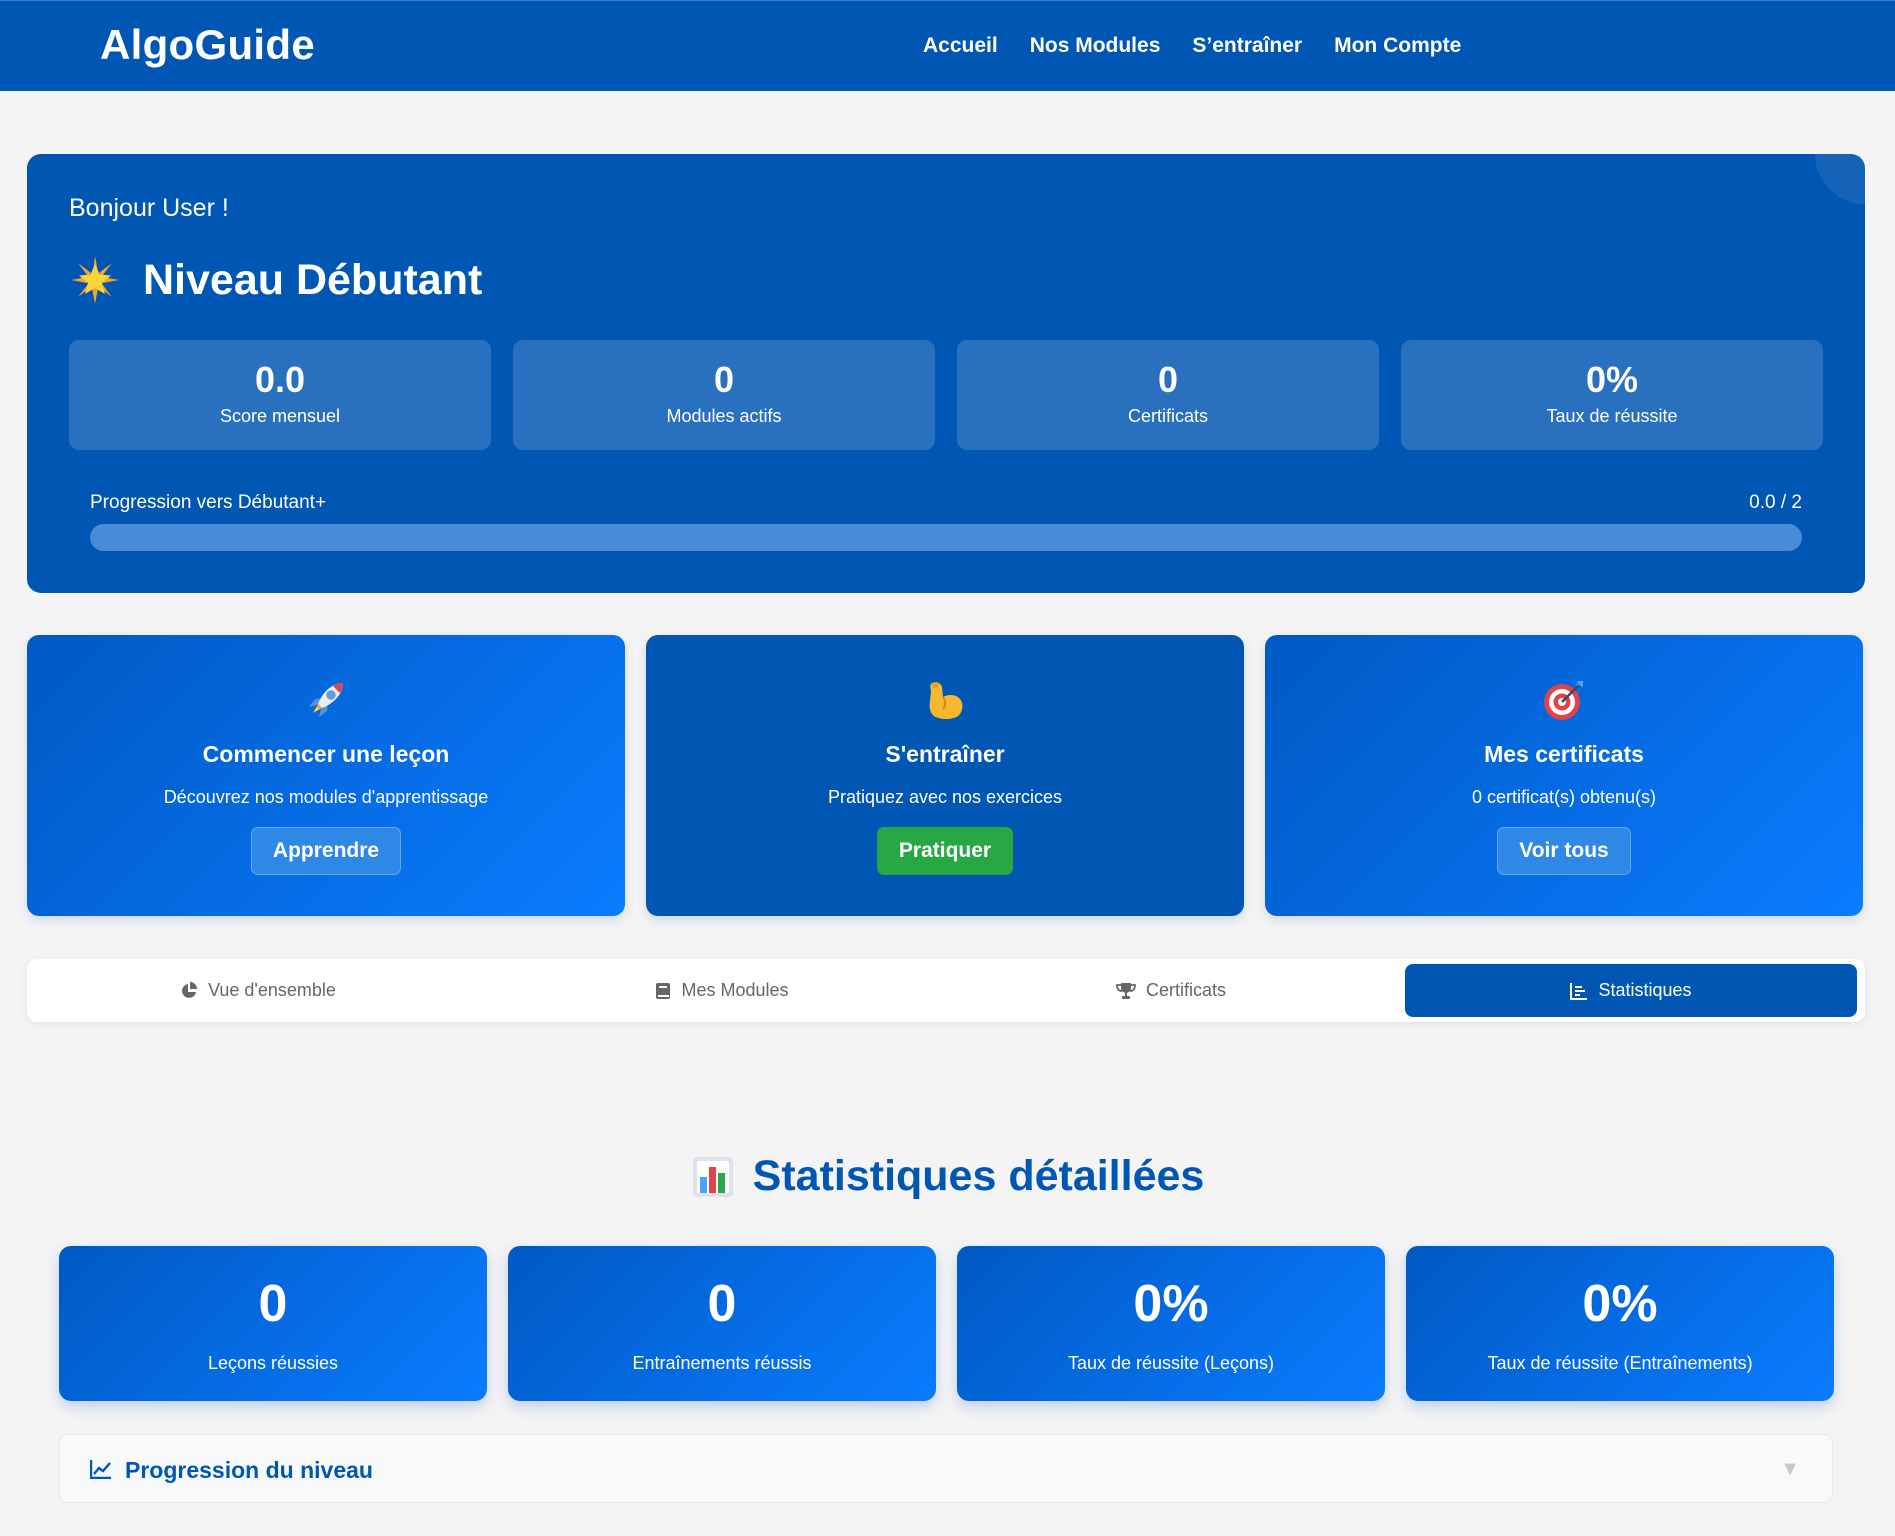 The height and width of the screenshot is (1536, 1895). I want to click on stat-label: Score mensuel, so click(280, 415).